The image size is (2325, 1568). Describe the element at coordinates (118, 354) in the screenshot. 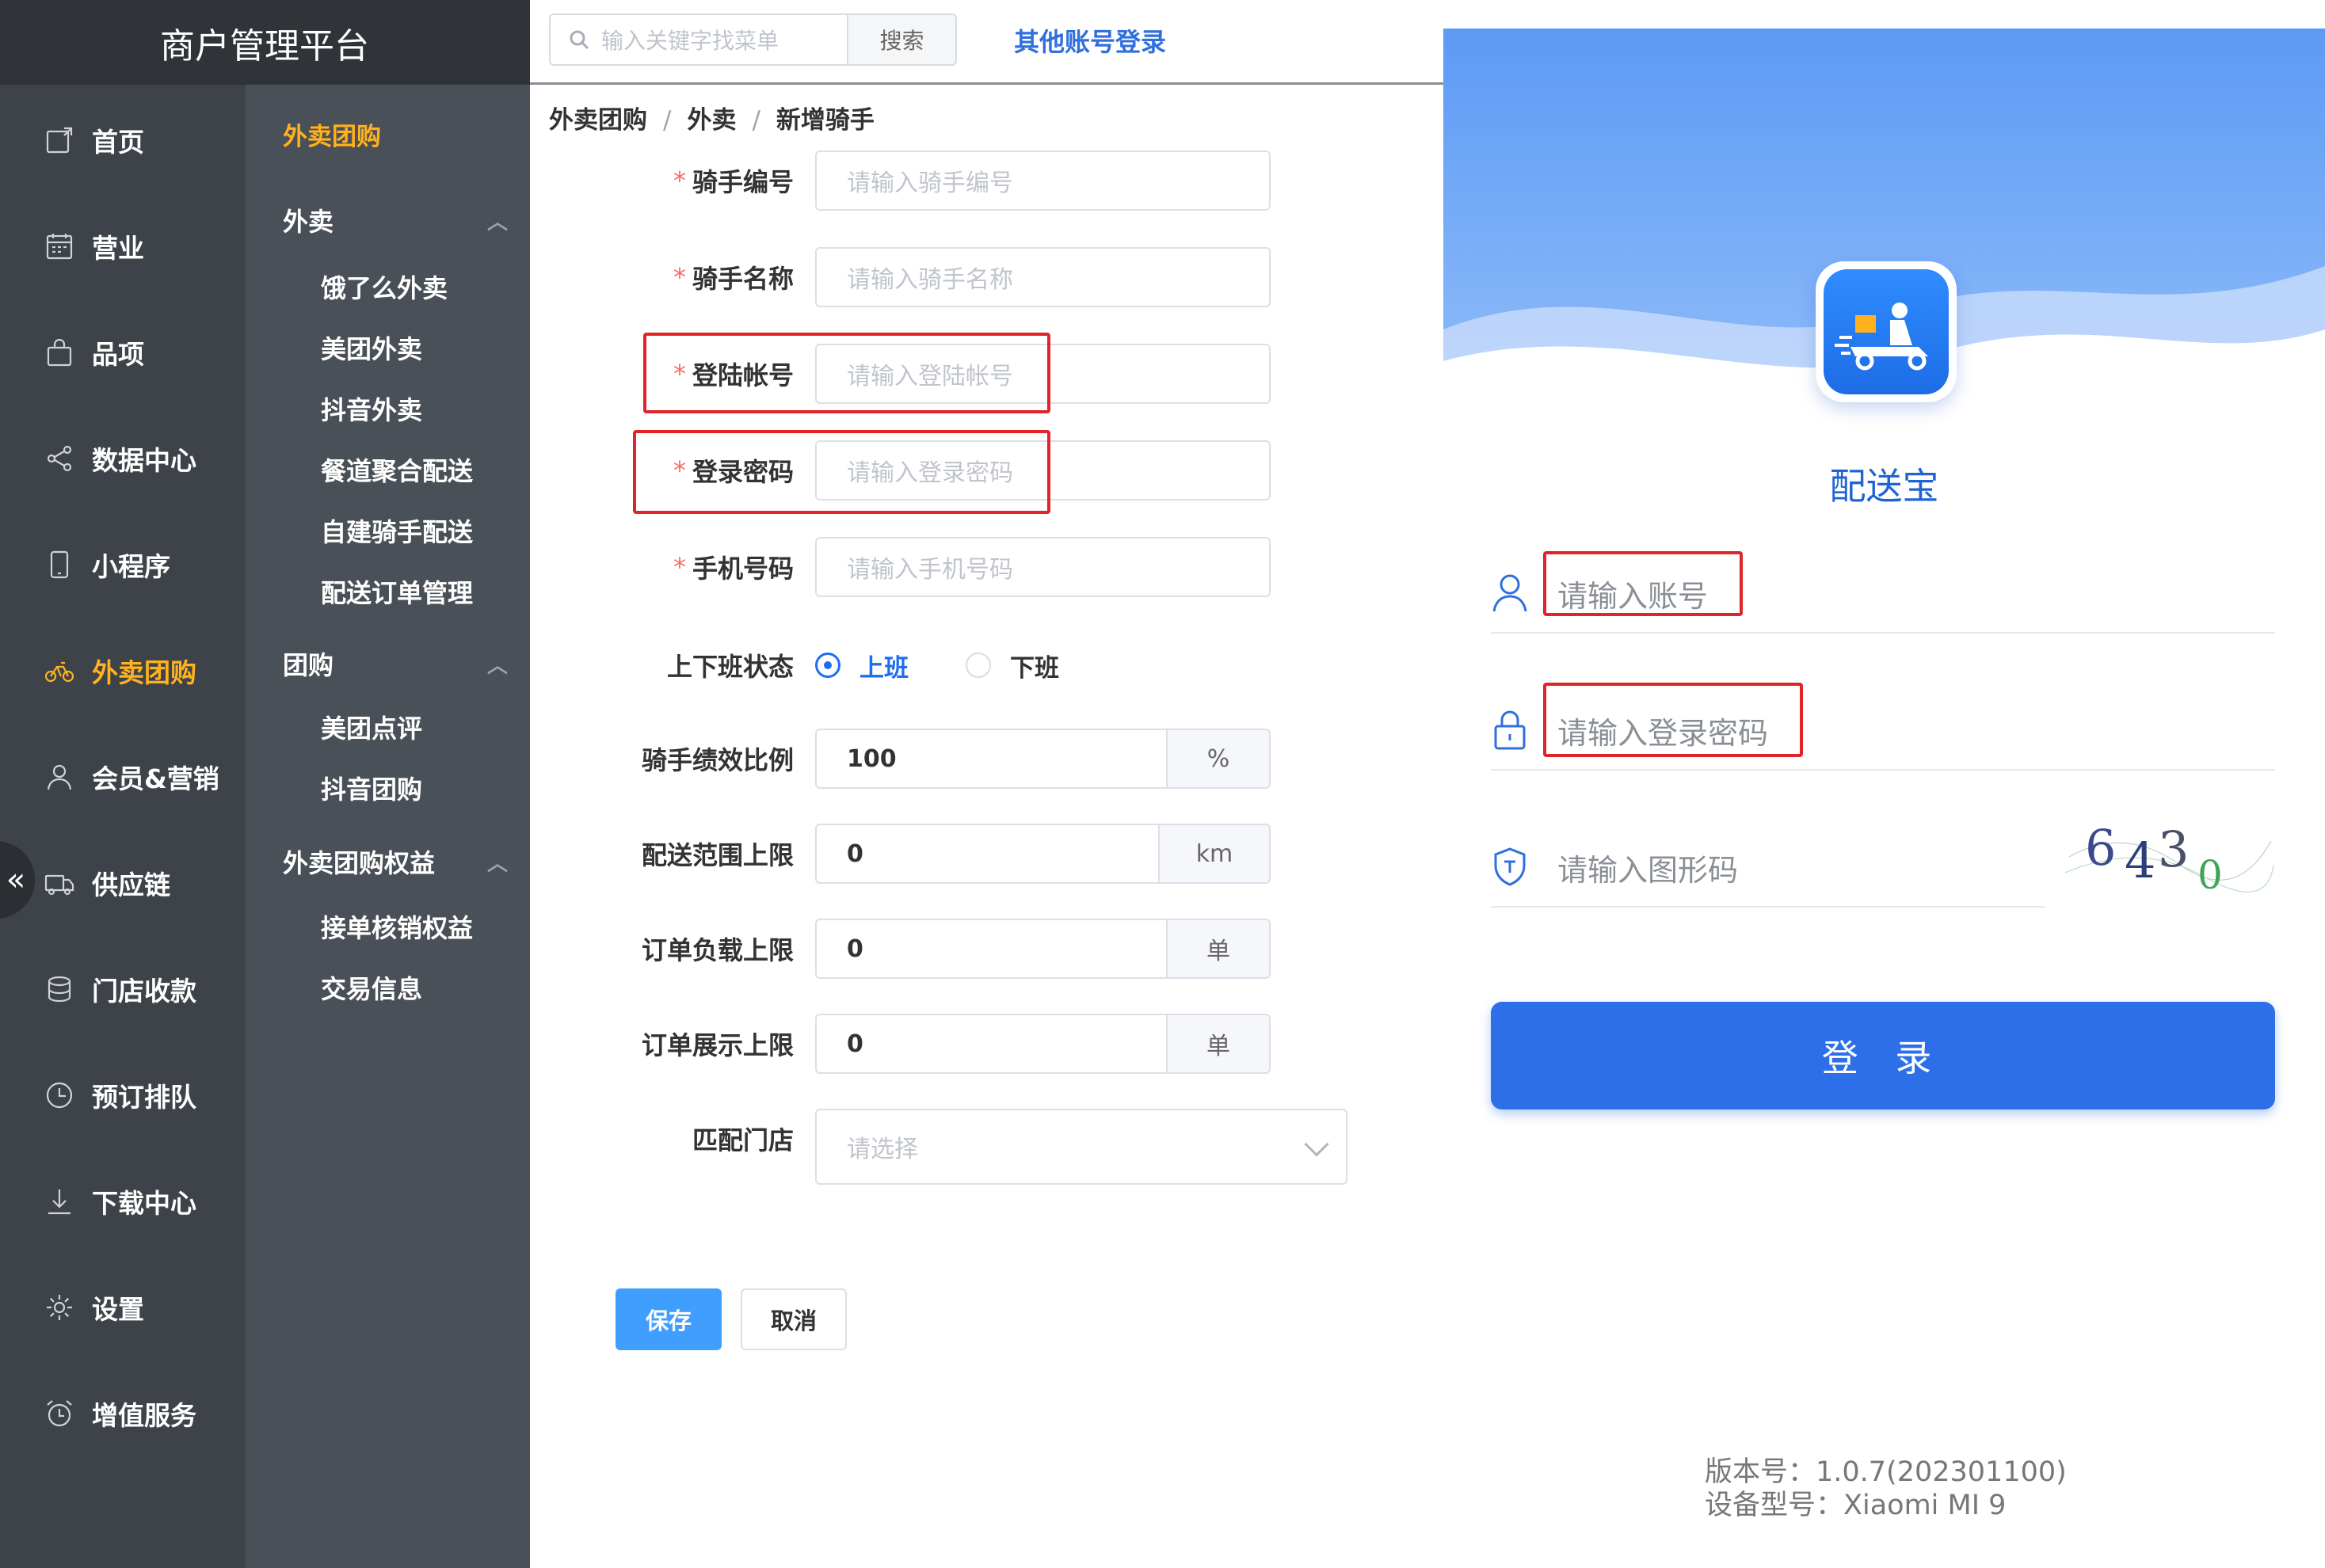

I see `nav-label: 品项` at that location.